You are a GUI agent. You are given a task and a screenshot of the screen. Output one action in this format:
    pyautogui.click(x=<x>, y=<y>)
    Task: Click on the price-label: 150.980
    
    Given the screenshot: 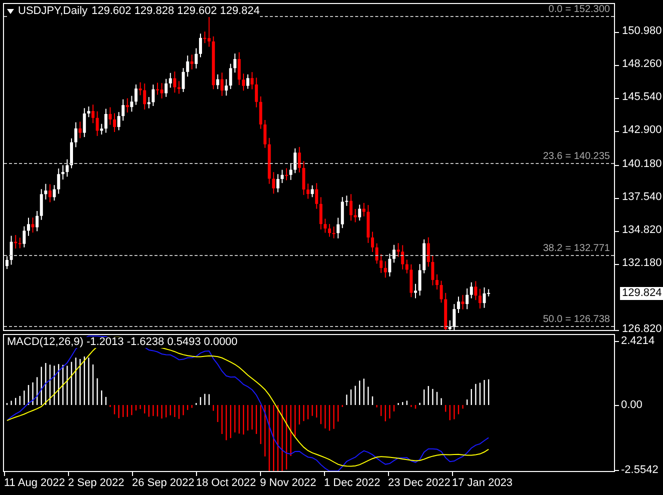 What is the action you would take?
    pyautogui.click(x=642, y=31)
    